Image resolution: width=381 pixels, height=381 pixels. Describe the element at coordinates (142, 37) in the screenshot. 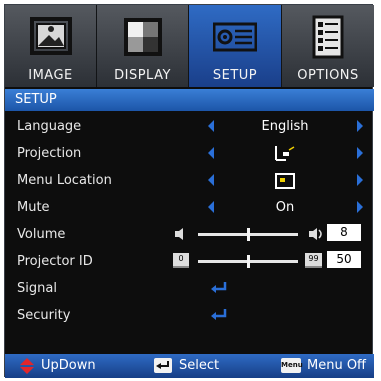

I see `display-icon` at that location.